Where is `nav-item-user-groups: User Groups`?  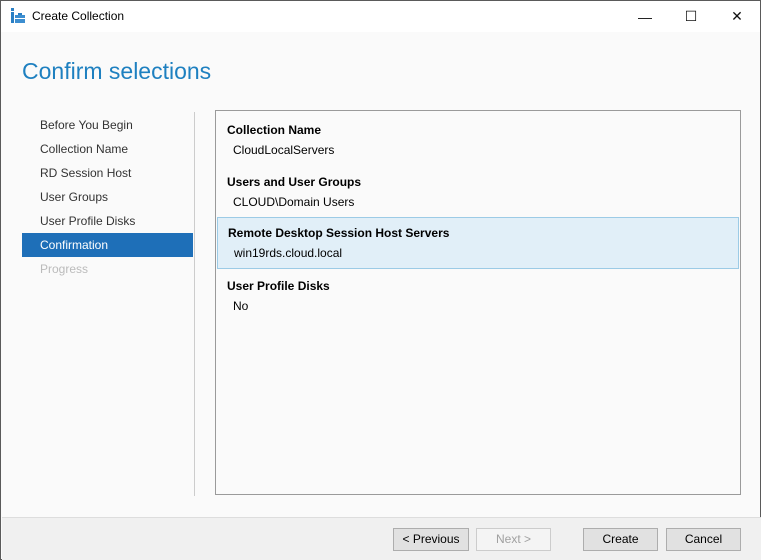
nav-item-user-groups: User Groups is located at coordinates (107, 197).